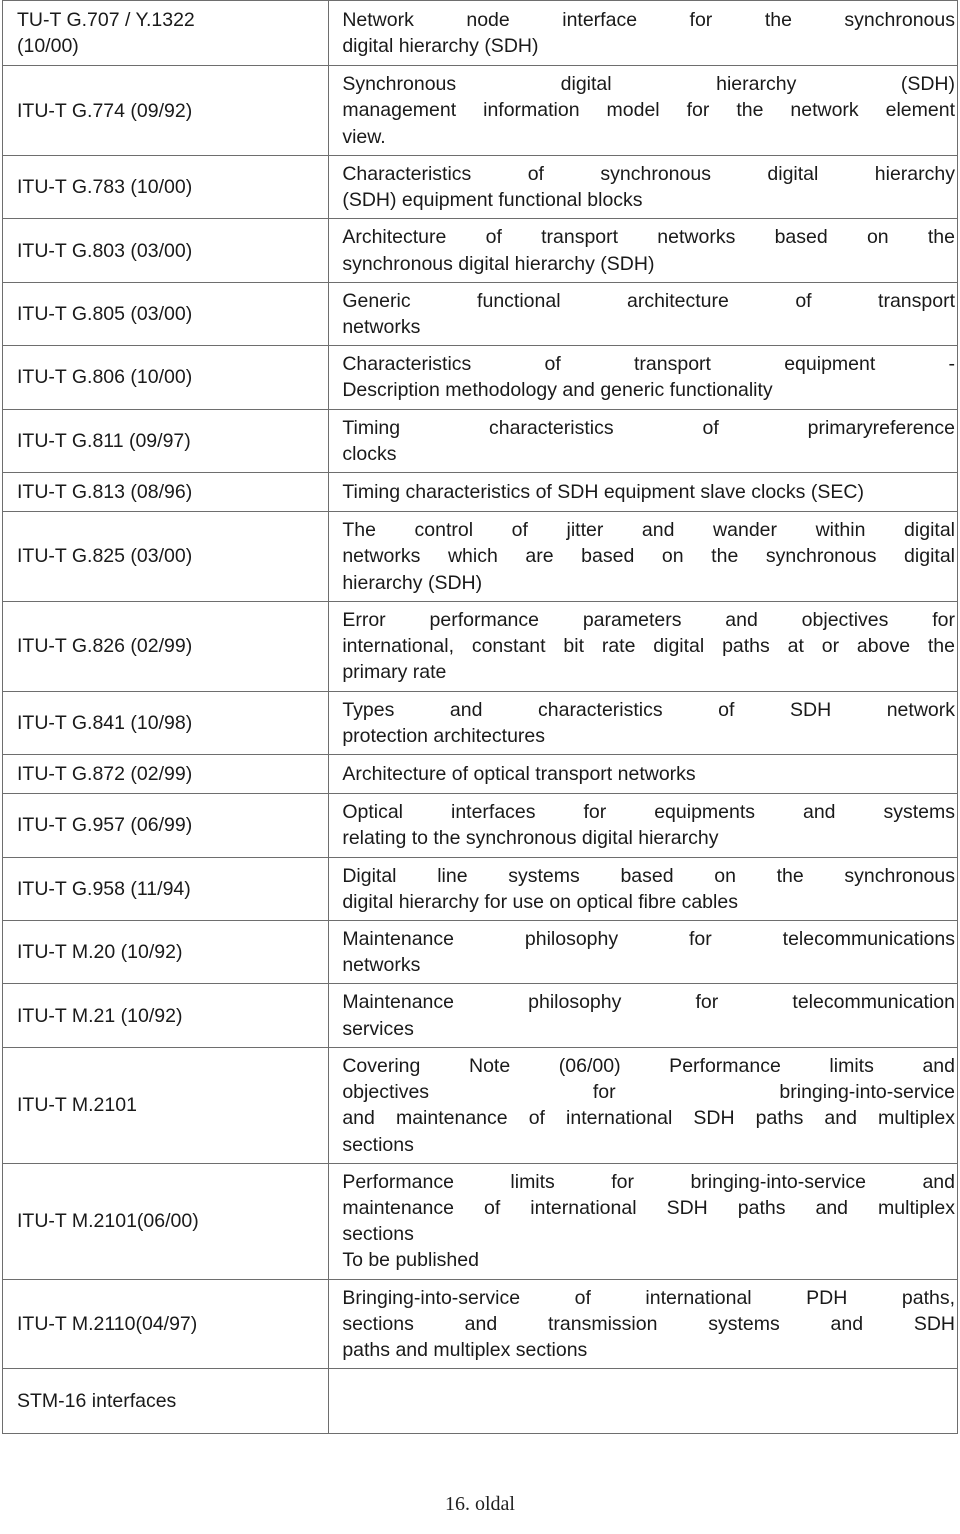  Describe the element at coordinates (165, 251) in the screenshot. I see `recommendation-ref-text: ITU-T G.803 (03/00)` at that location.